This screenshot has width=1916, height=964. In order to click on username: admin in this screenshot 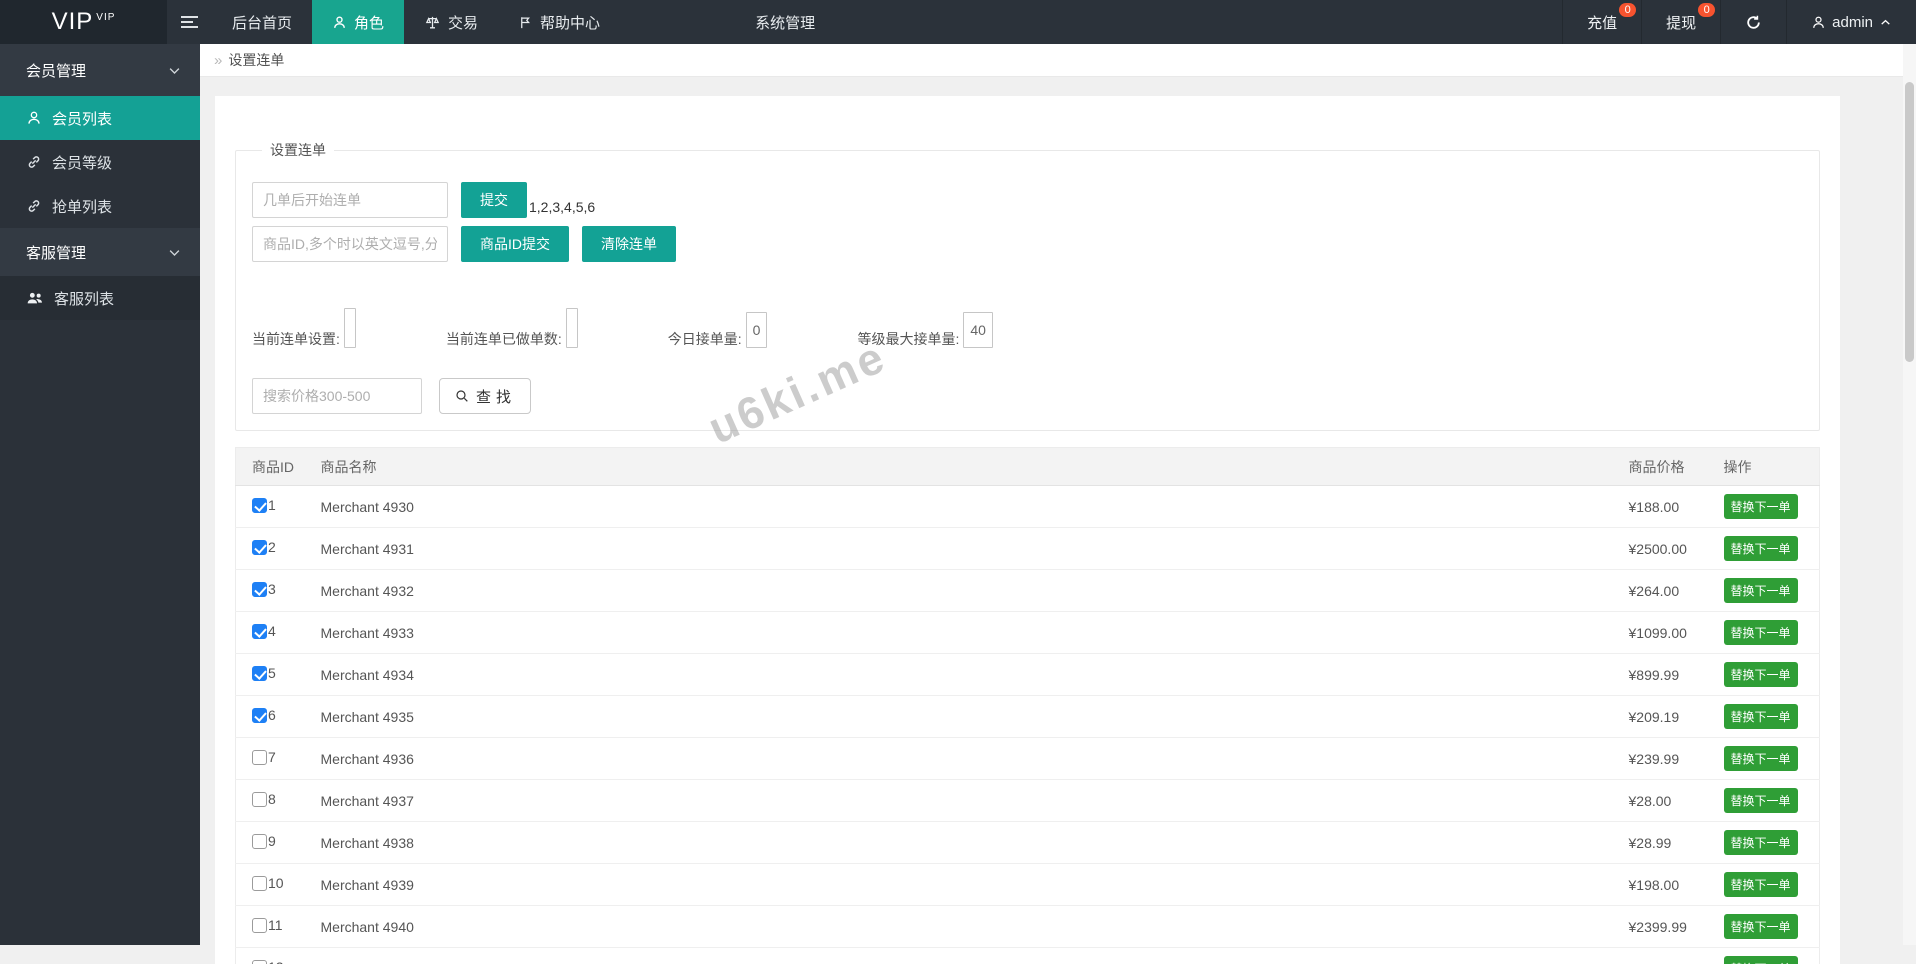, I will do `click(1852, 22)`.